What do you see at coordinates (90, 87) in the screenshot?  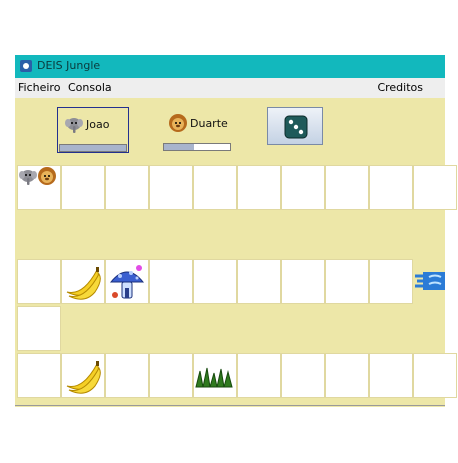 I see `menu-consola: Consola` at bounding box center [90, 87].